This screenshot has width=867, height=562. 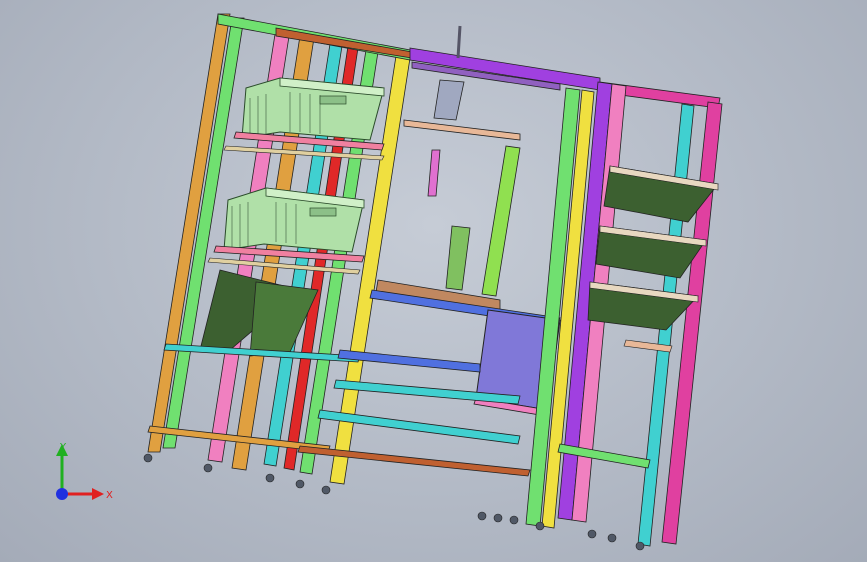 I want to click on crate-upper, so click(x=313, y=109).